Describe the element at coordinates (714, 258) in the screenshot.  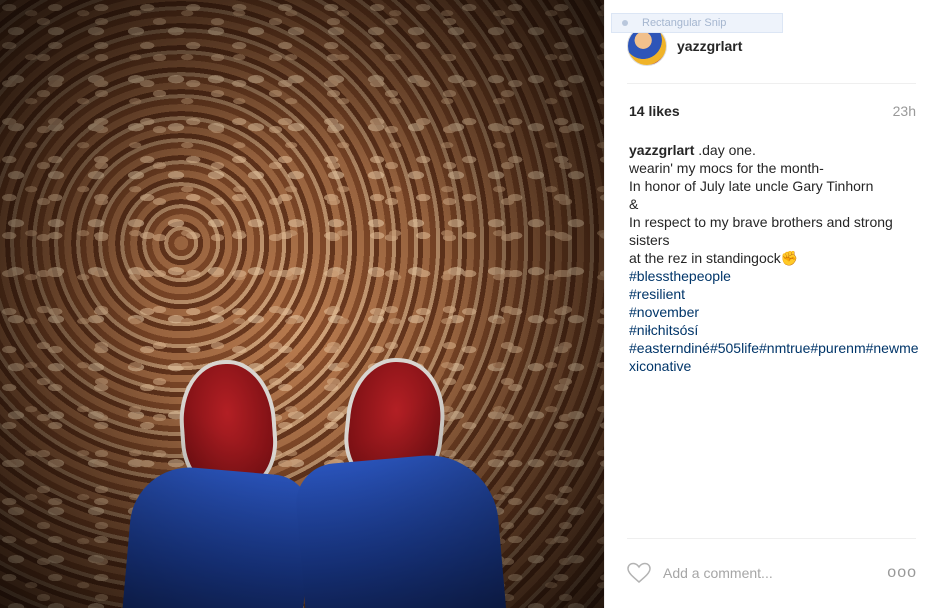
I see `caption-line: at the rez in standingock✊` at that location.